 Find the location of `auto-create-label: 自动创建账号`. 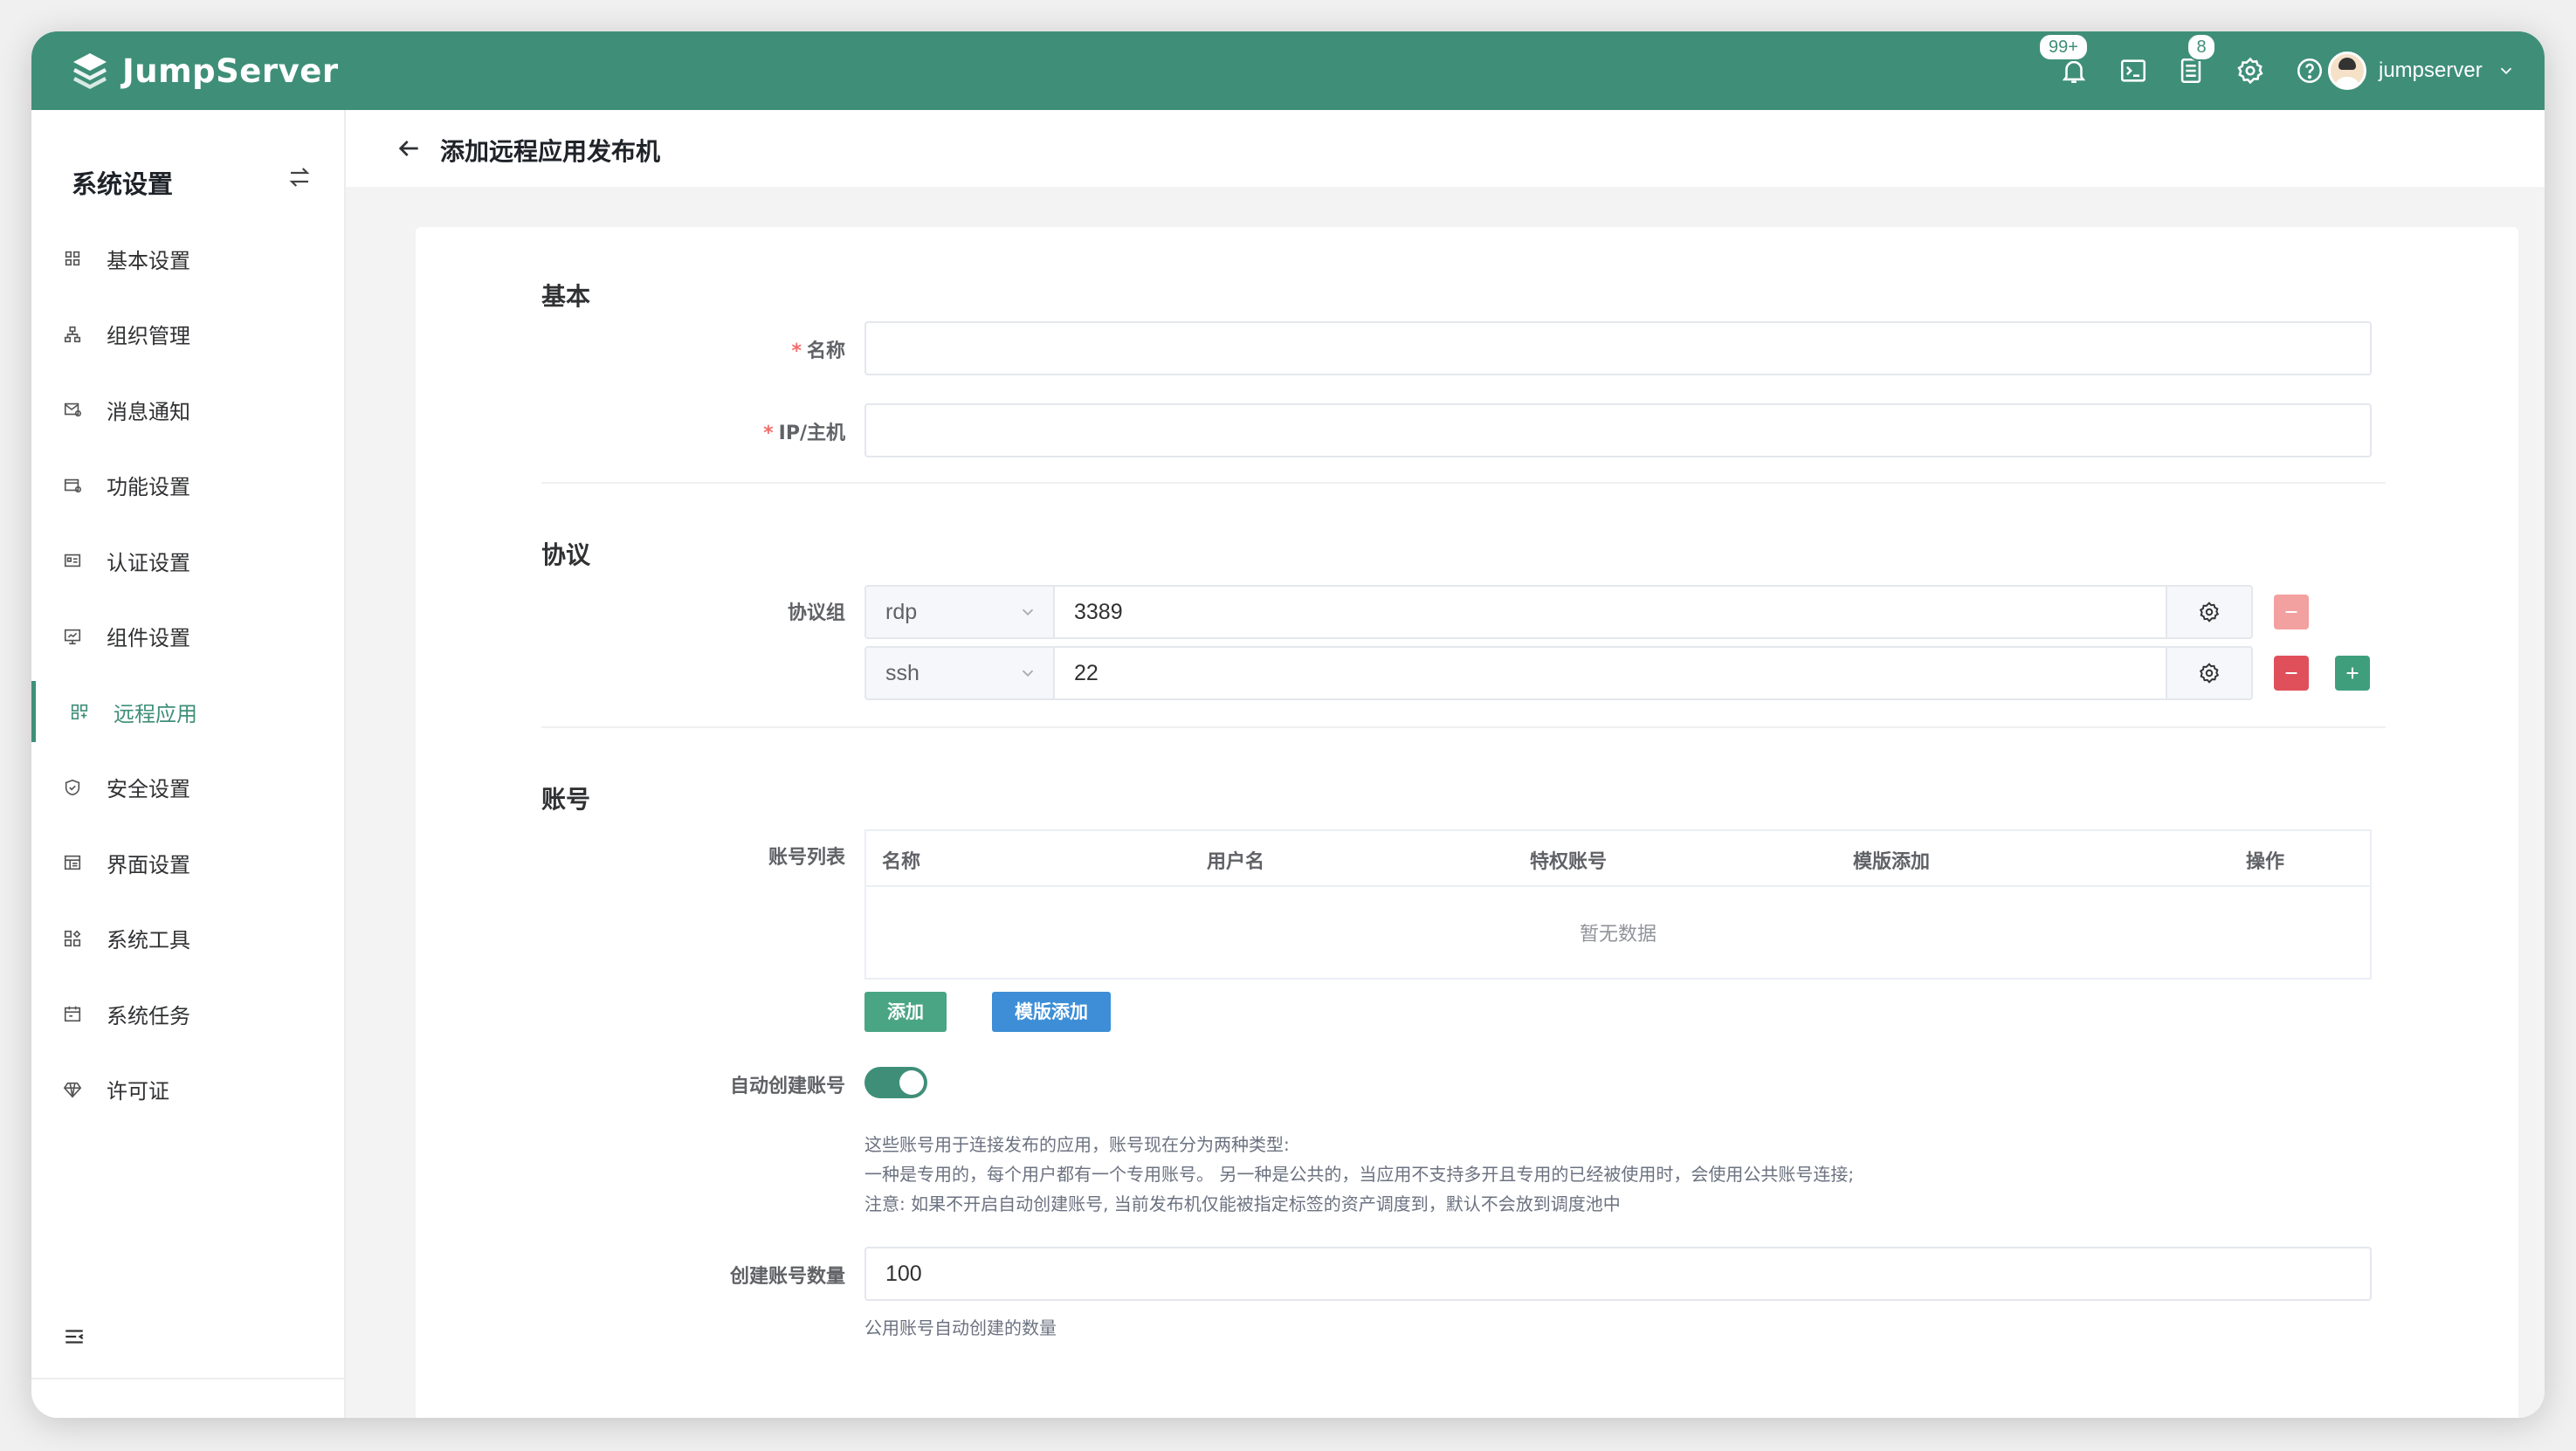

auto-create-label: 自动创建账号 is located at coordinates (787, 1086).